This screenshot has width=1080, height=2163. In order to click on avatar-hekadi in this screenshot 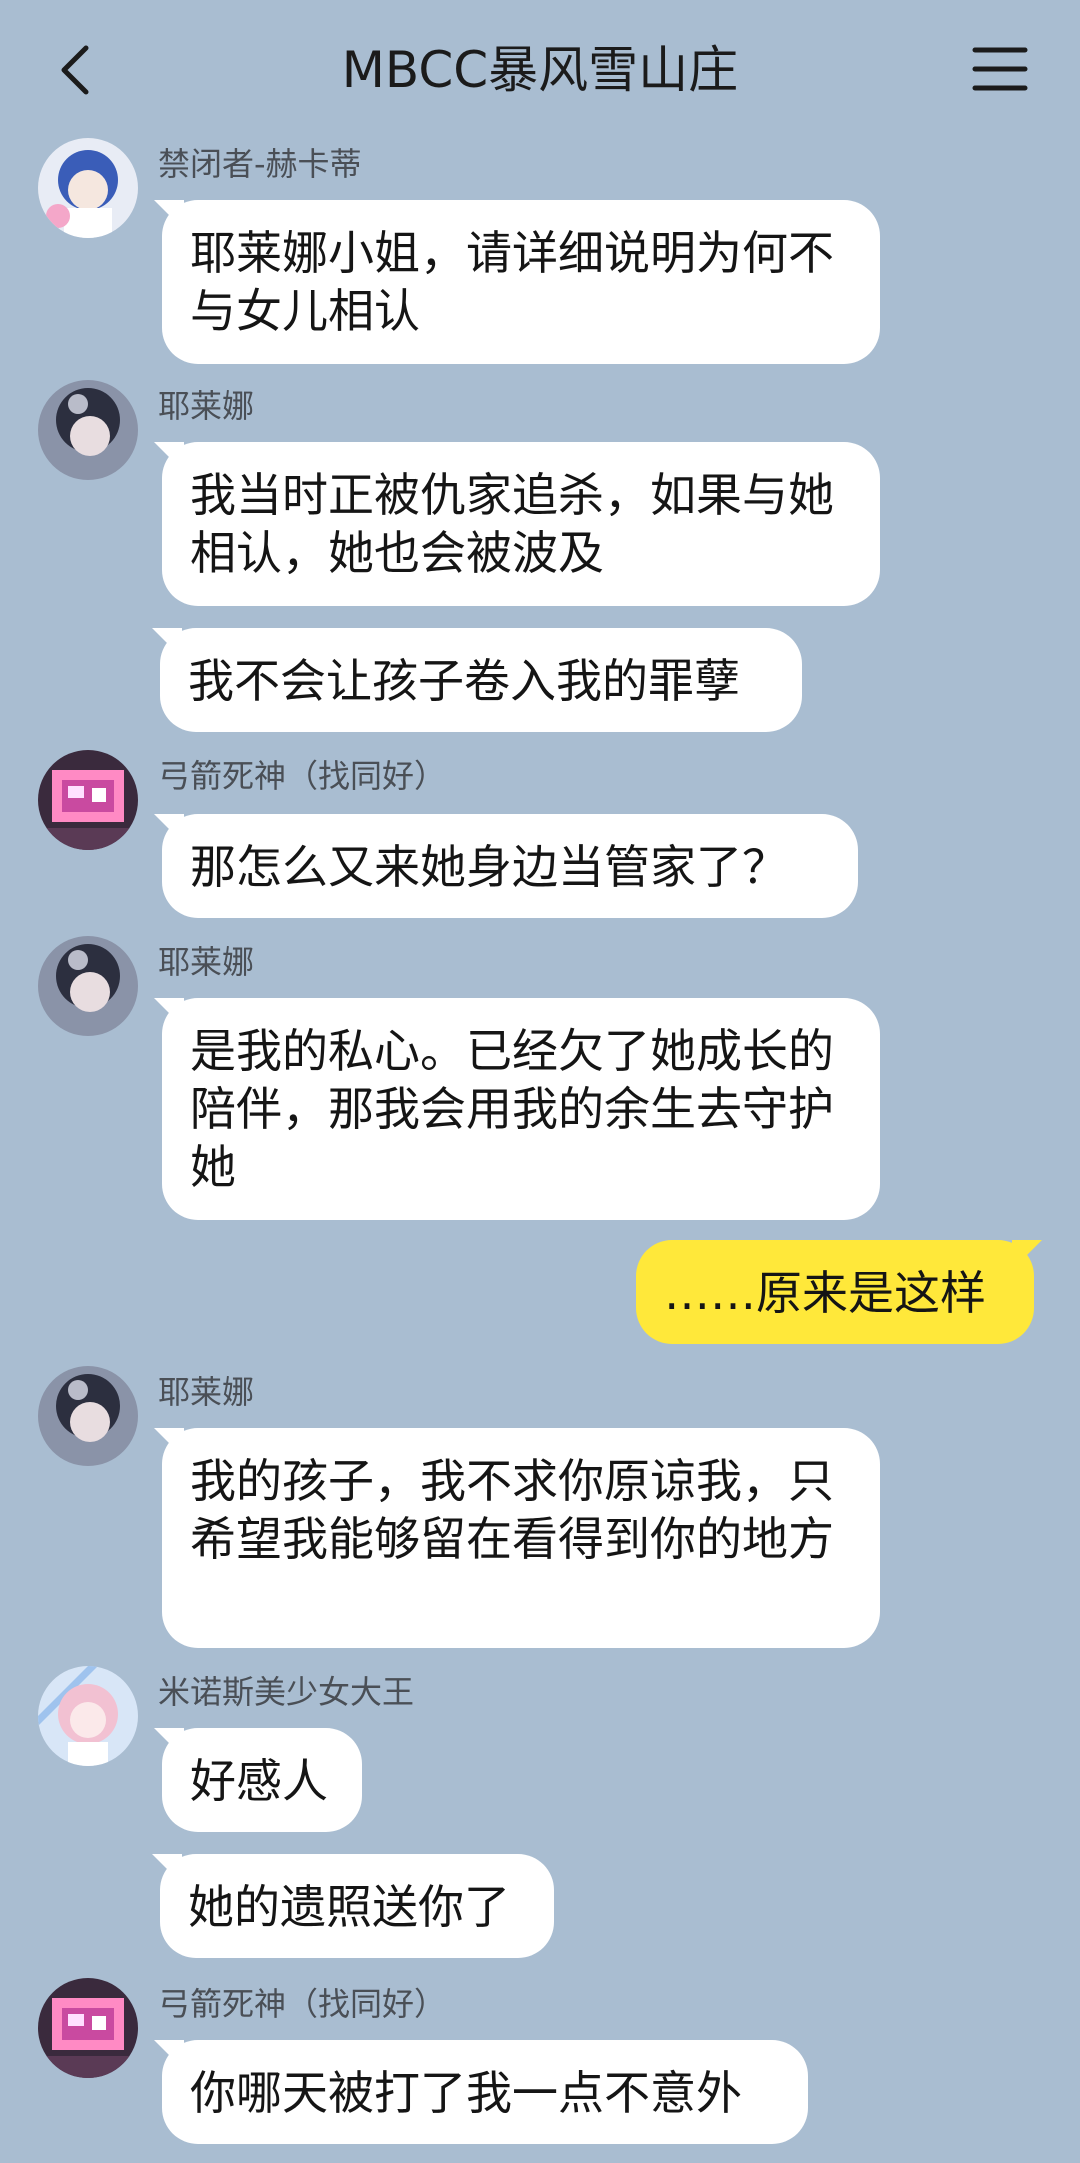, I will do `click(88, 188)`.